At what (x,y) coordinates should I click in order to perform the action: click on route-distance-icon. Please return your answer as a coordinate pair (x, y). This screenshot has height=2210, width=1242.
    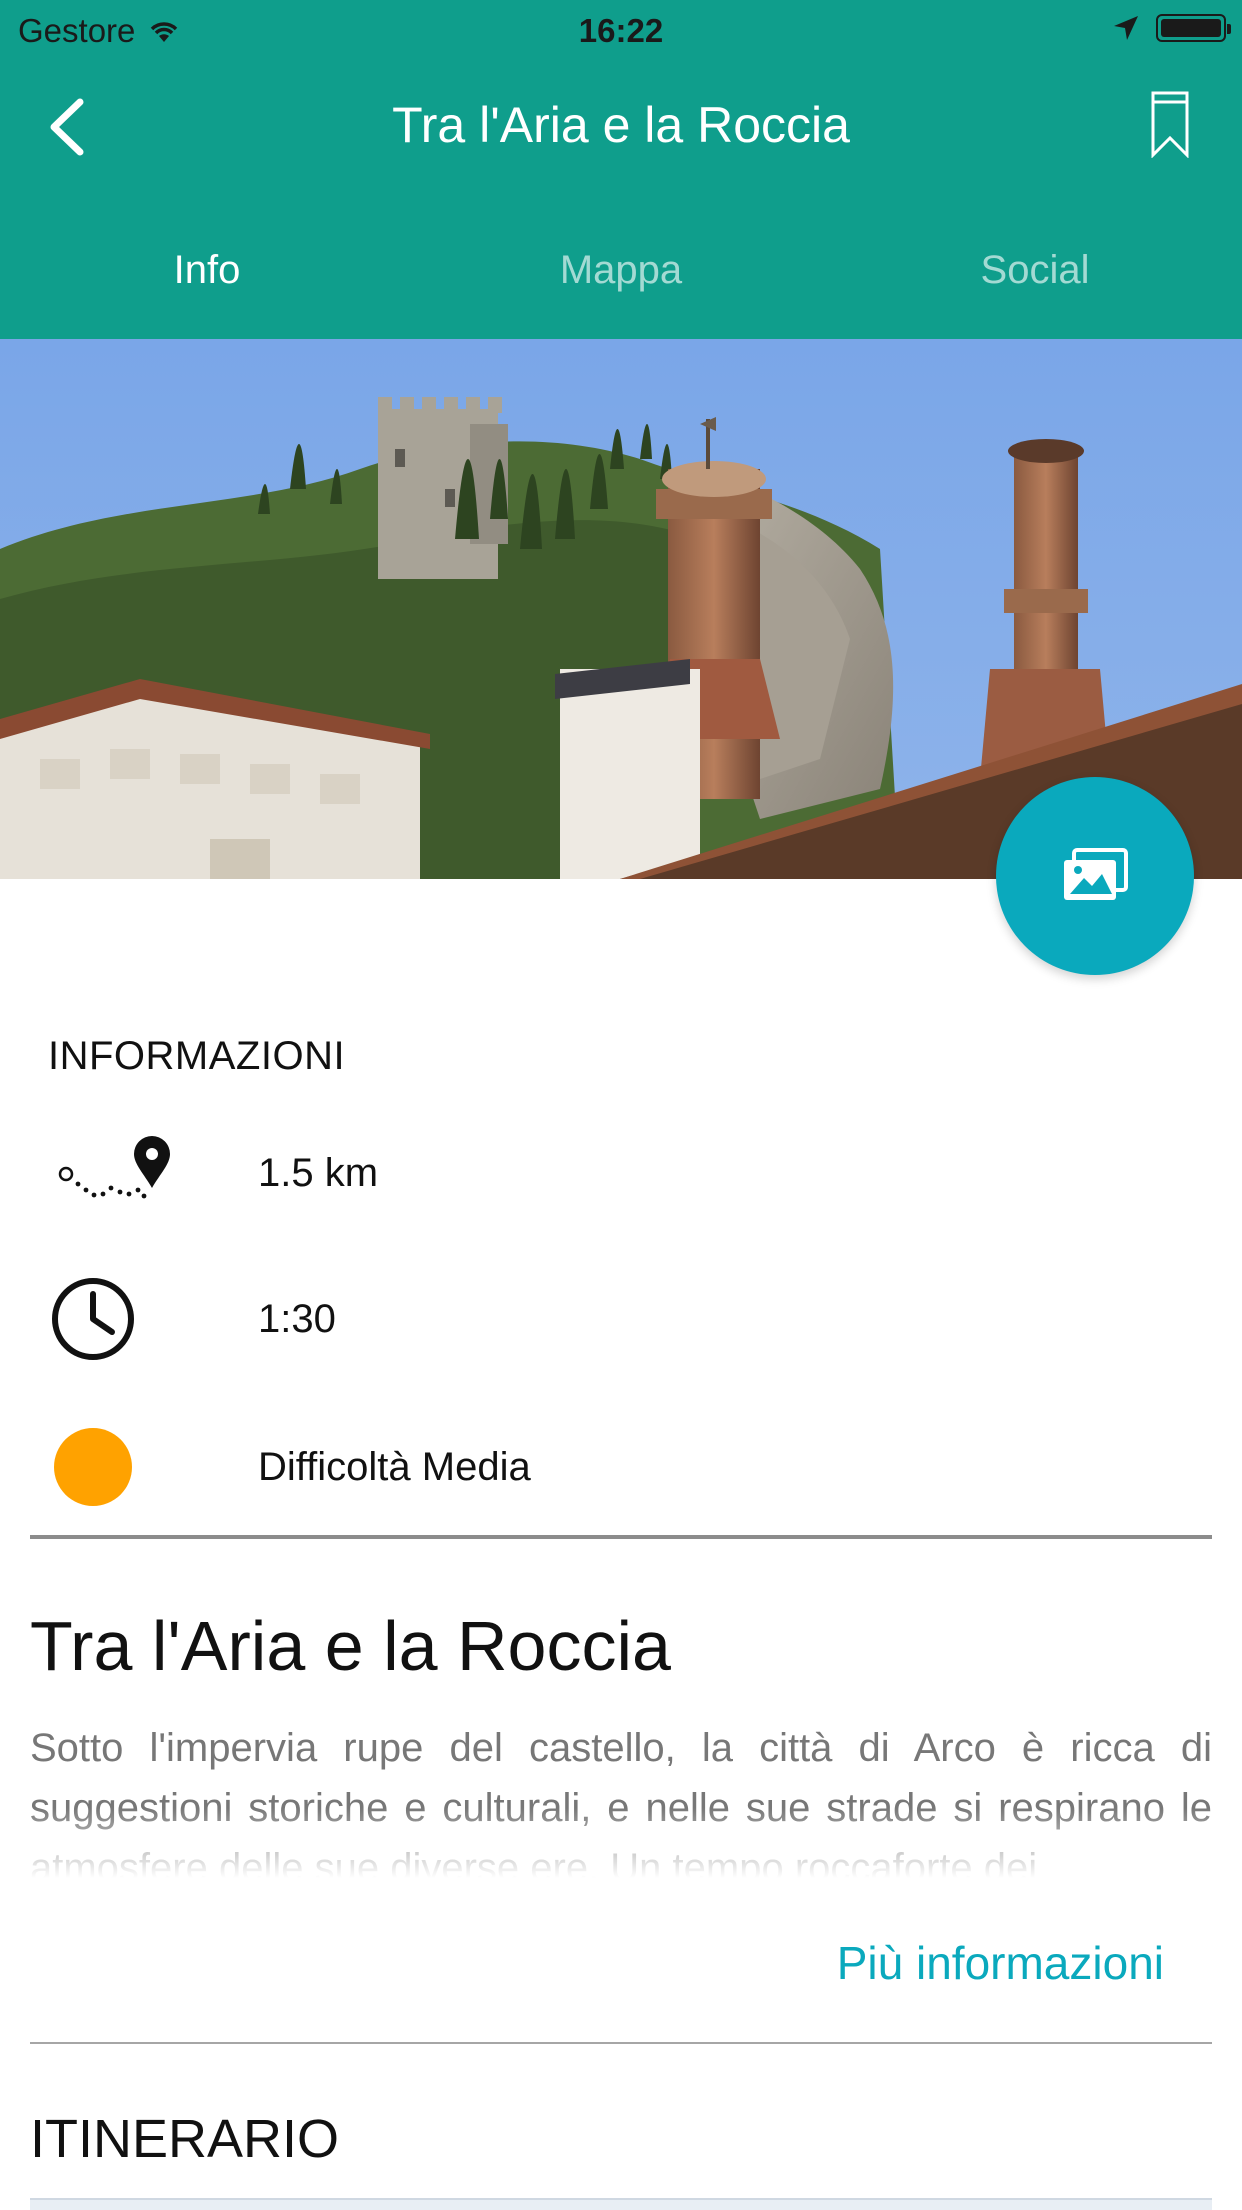
    Looking at the image, I should click on (114, 1167).